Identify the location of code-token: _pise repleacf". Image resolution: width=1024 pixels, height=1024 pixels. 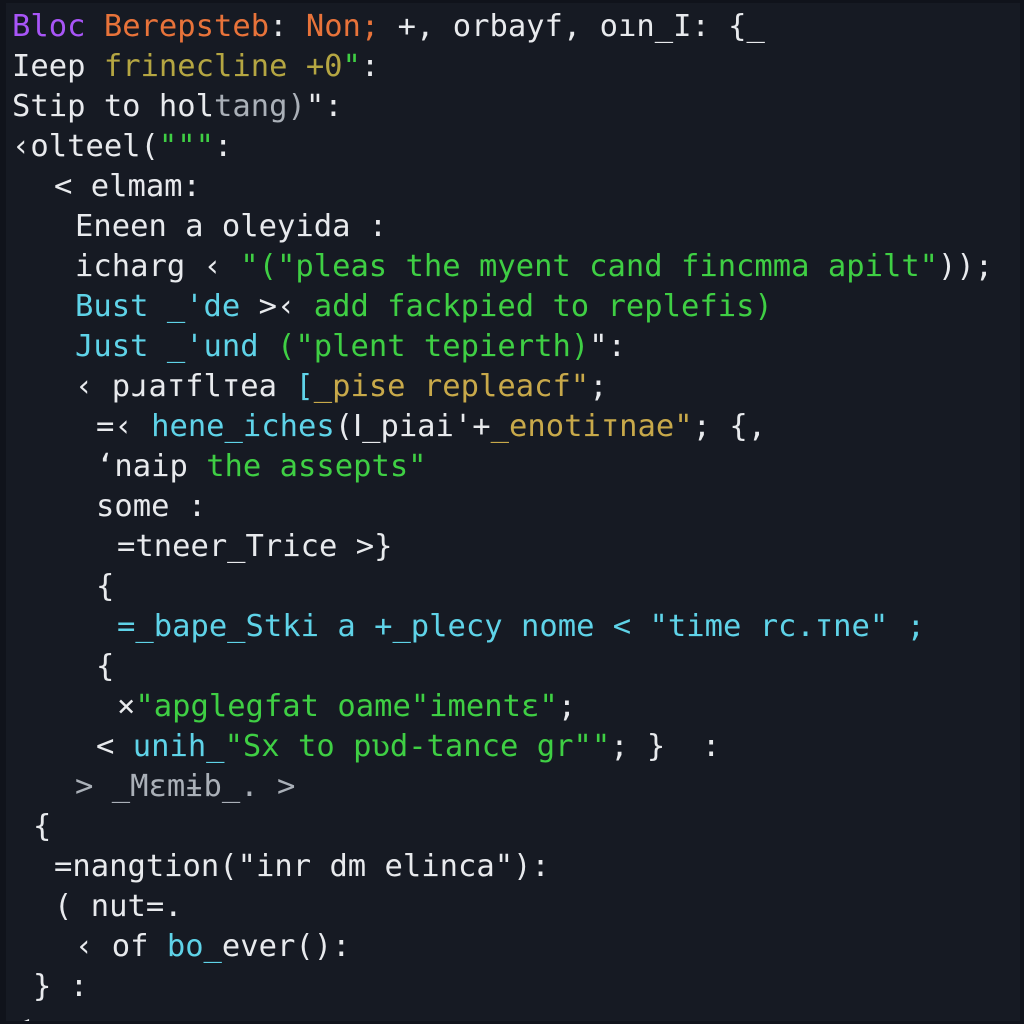
(451, 386).